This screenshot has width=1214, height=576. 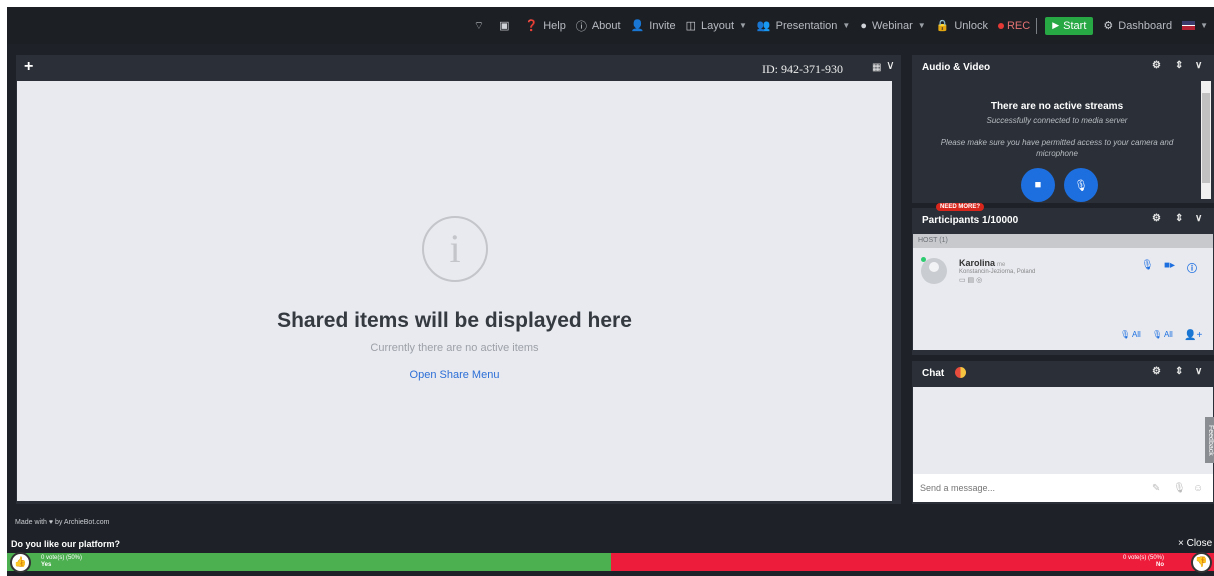 I want to click on online-status-icon, so click(x=923, y=259).